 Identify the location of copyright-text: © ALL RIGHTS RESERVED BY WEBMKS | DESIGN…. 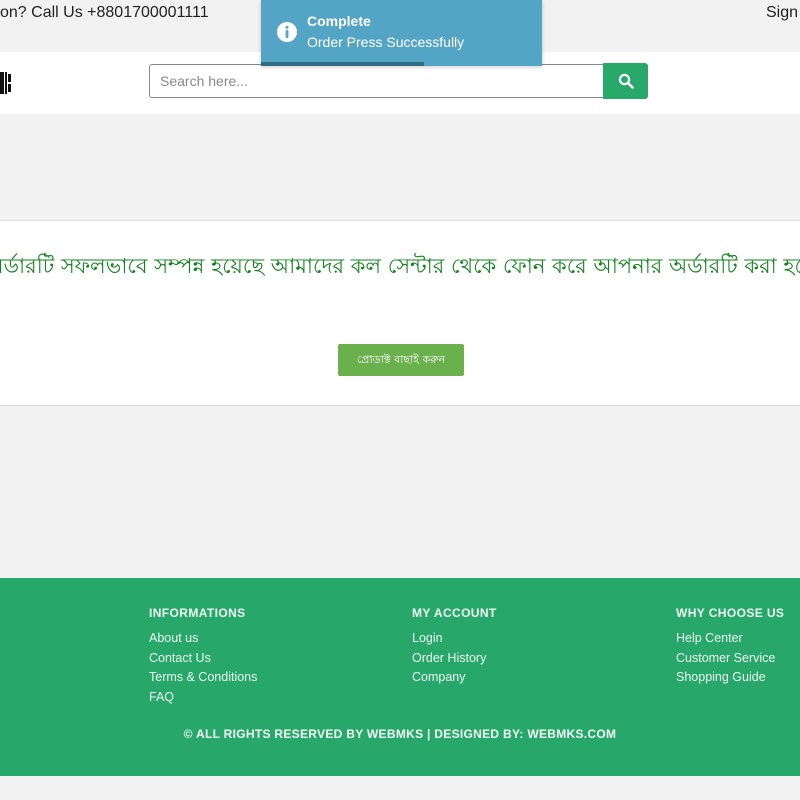
(400, 734).